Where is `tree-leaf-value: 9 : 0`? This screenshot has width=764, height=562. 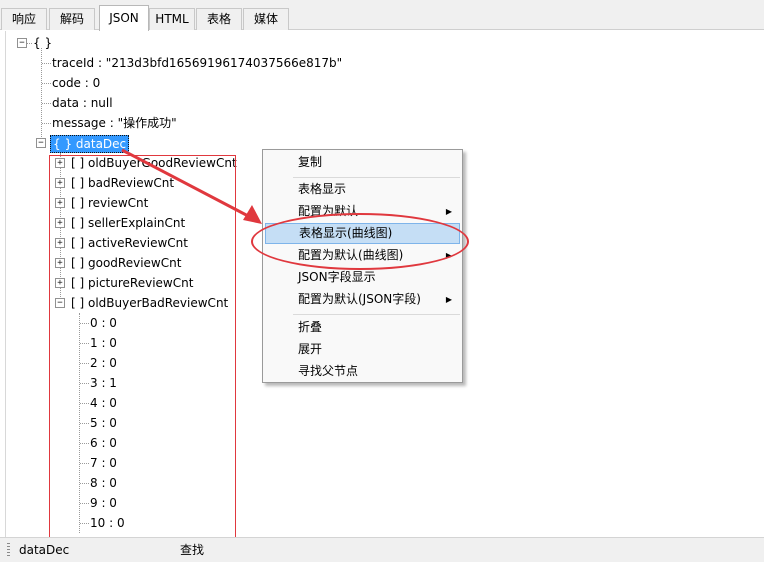 tree-leaf-value: 9 : 0 is located at coordinates (103, 503).